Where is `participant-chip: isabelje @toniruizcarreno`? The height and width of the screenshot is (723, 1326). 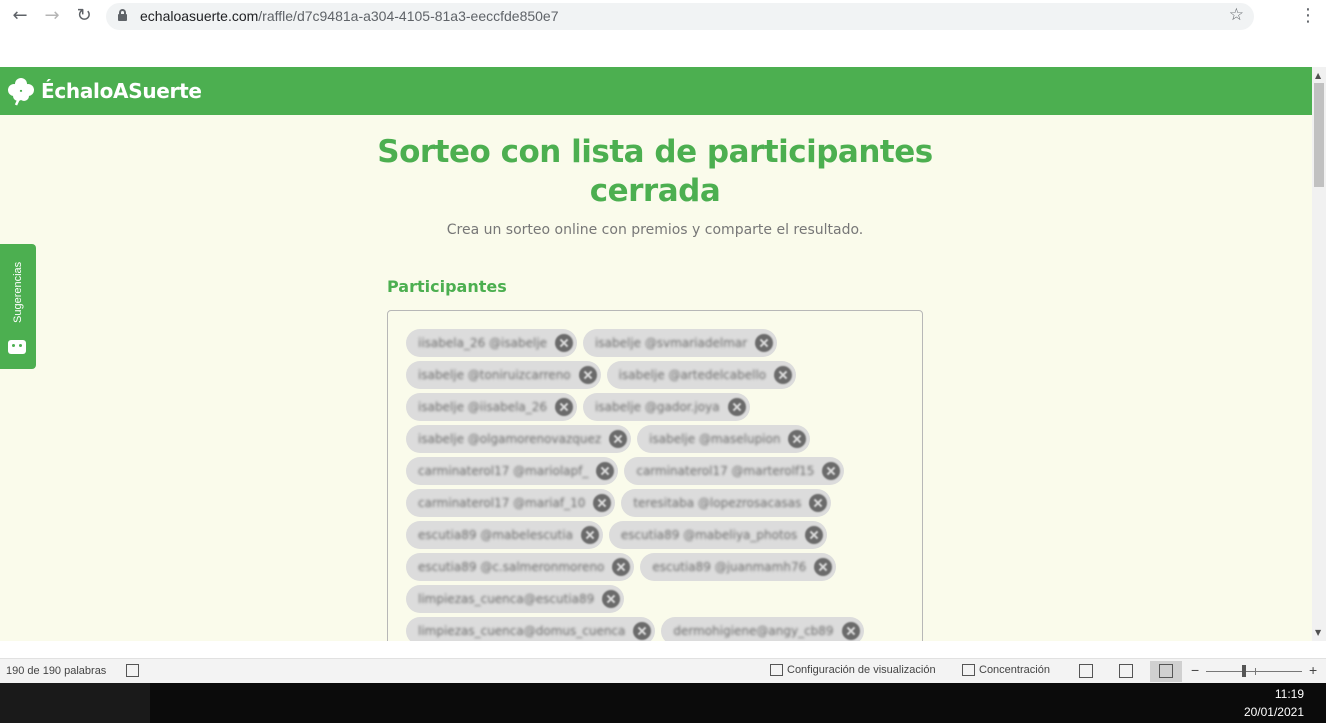 participant-chip: isabelje @toniruizcarreno is located at coordinates (503, 375).